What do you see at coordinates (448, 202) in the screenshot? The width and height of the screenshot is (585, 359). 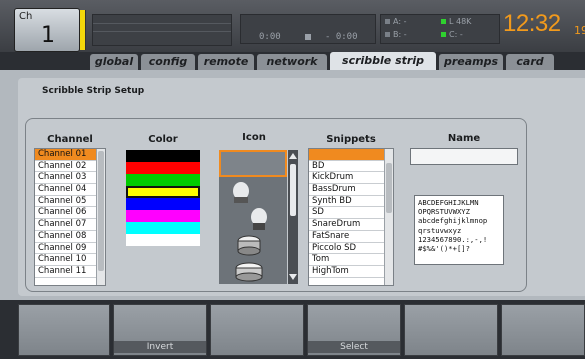 I see `charset-line: ABCDEFGHIJKLMN` at bounding box center [448, 202].